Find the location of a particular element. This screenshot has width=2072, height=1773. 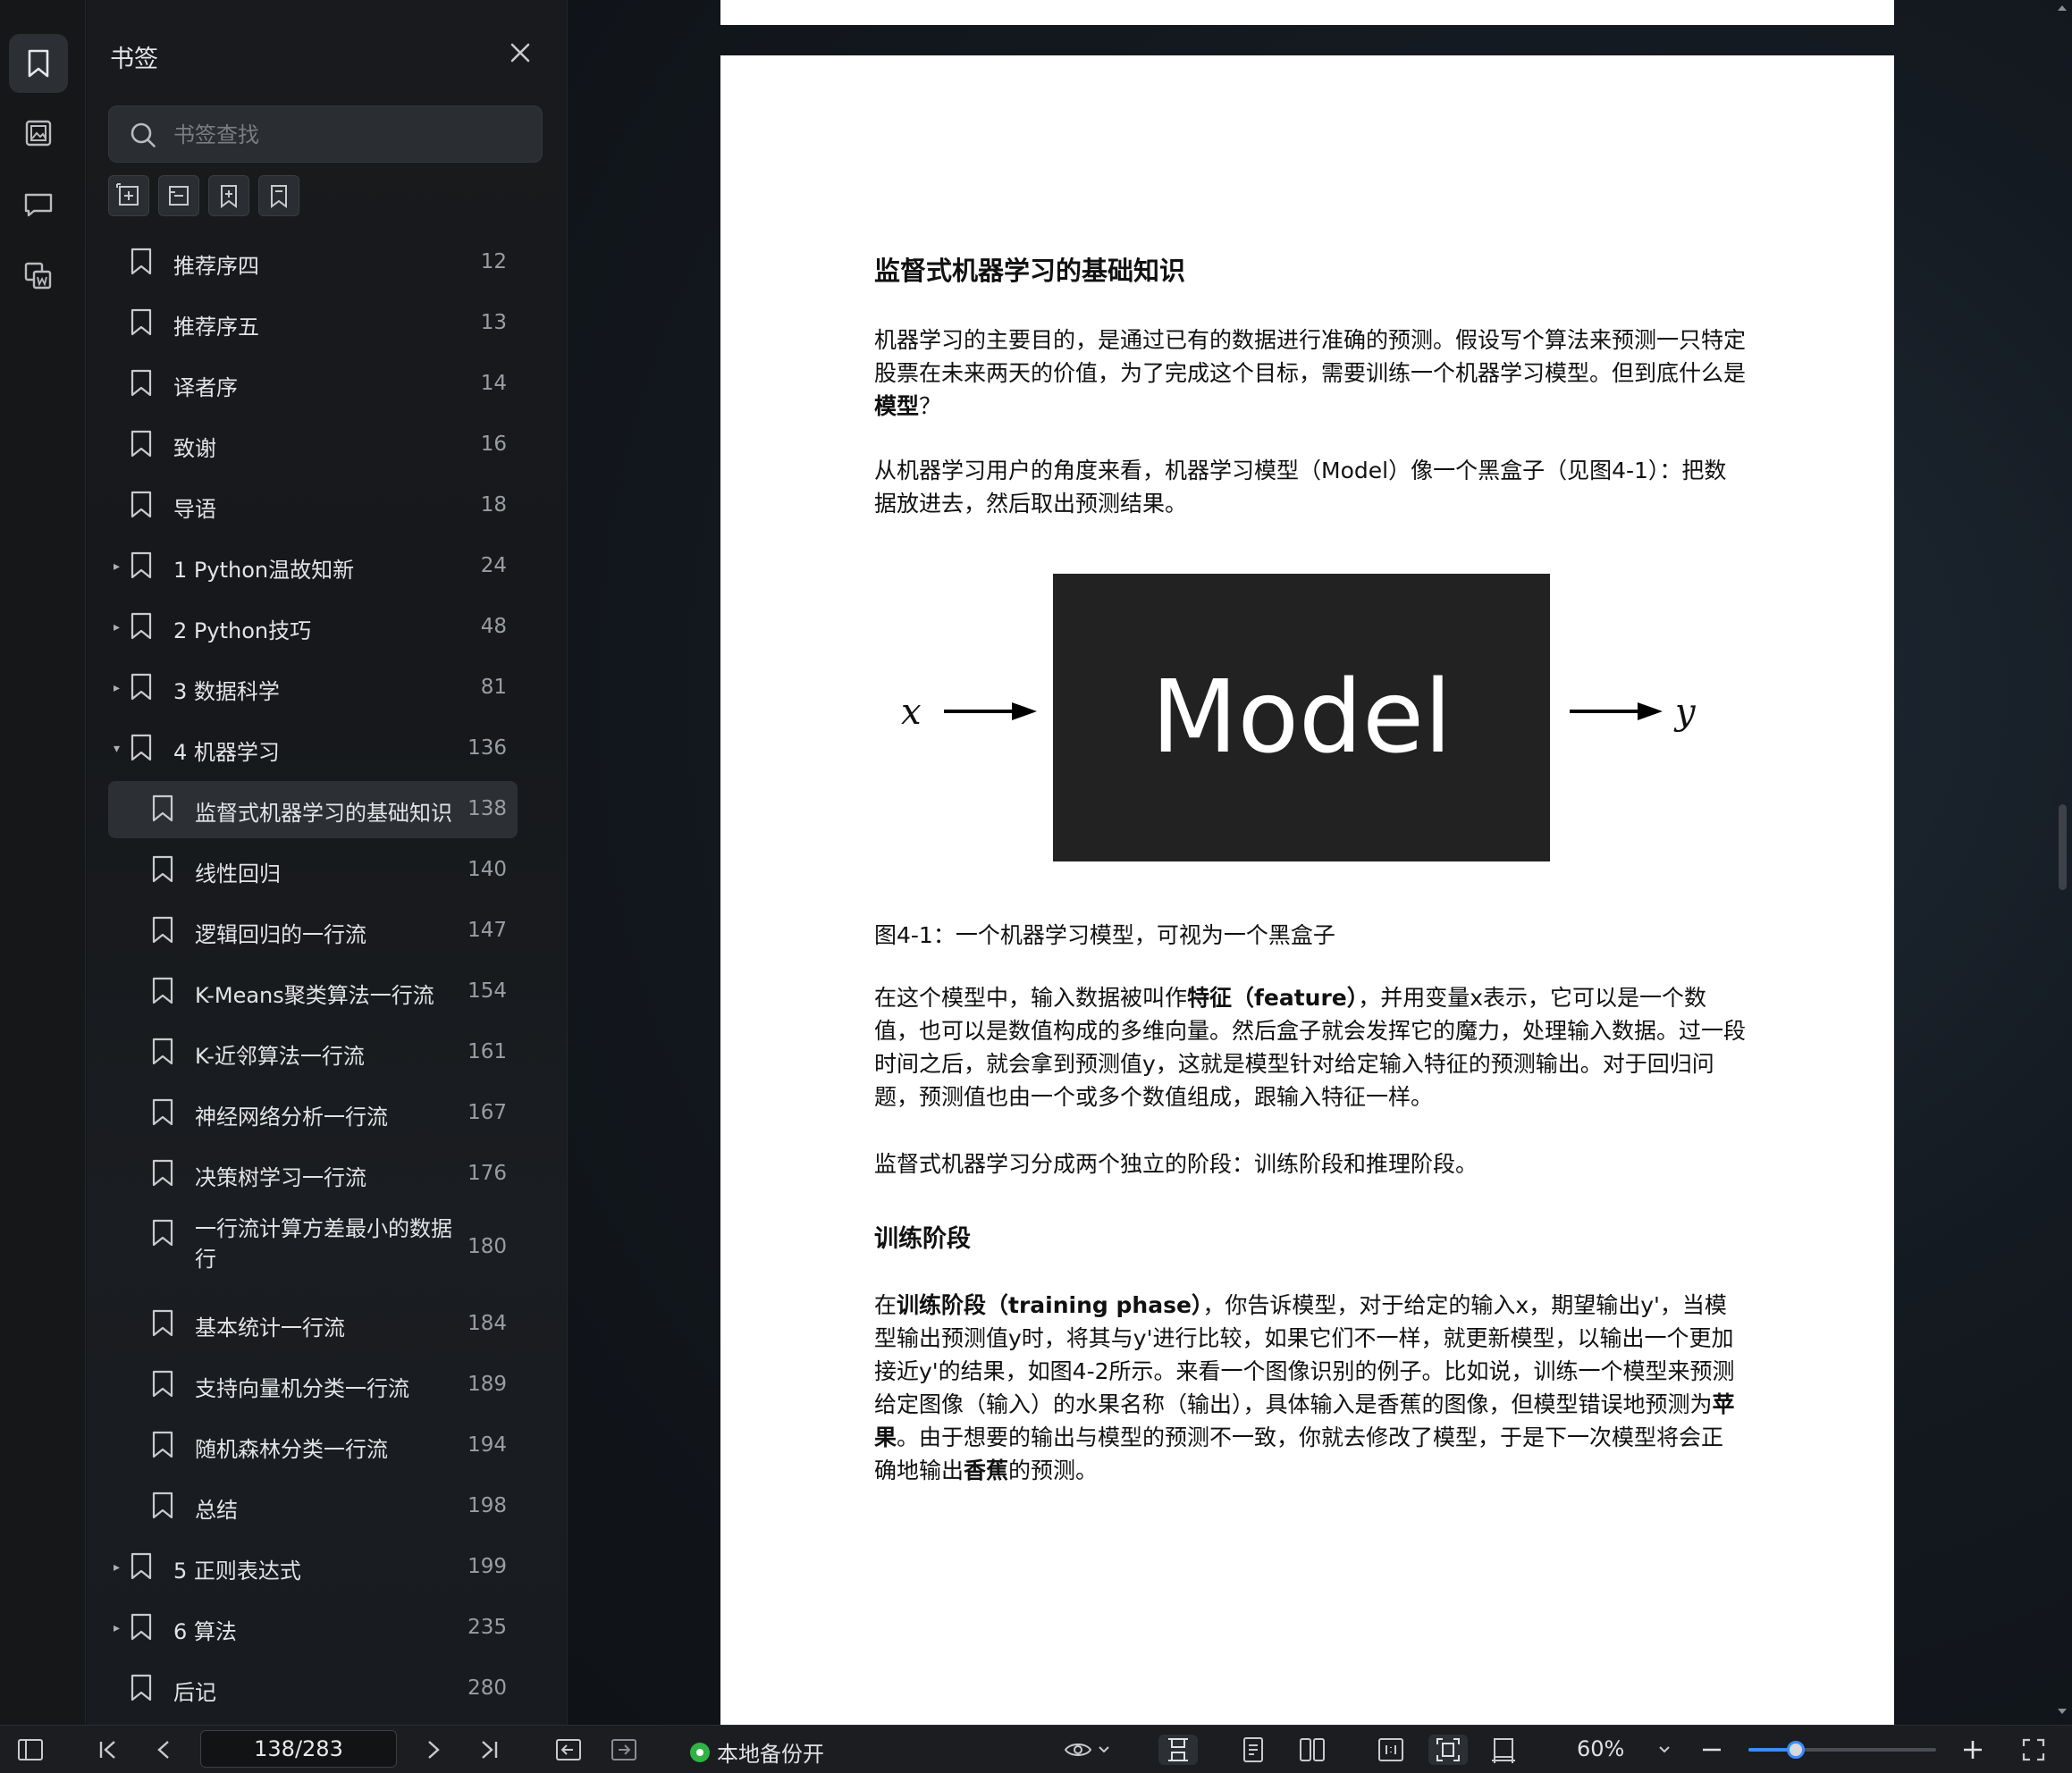

bookmark-item: 推荐序五 13 is located at coordinates (319, 323).